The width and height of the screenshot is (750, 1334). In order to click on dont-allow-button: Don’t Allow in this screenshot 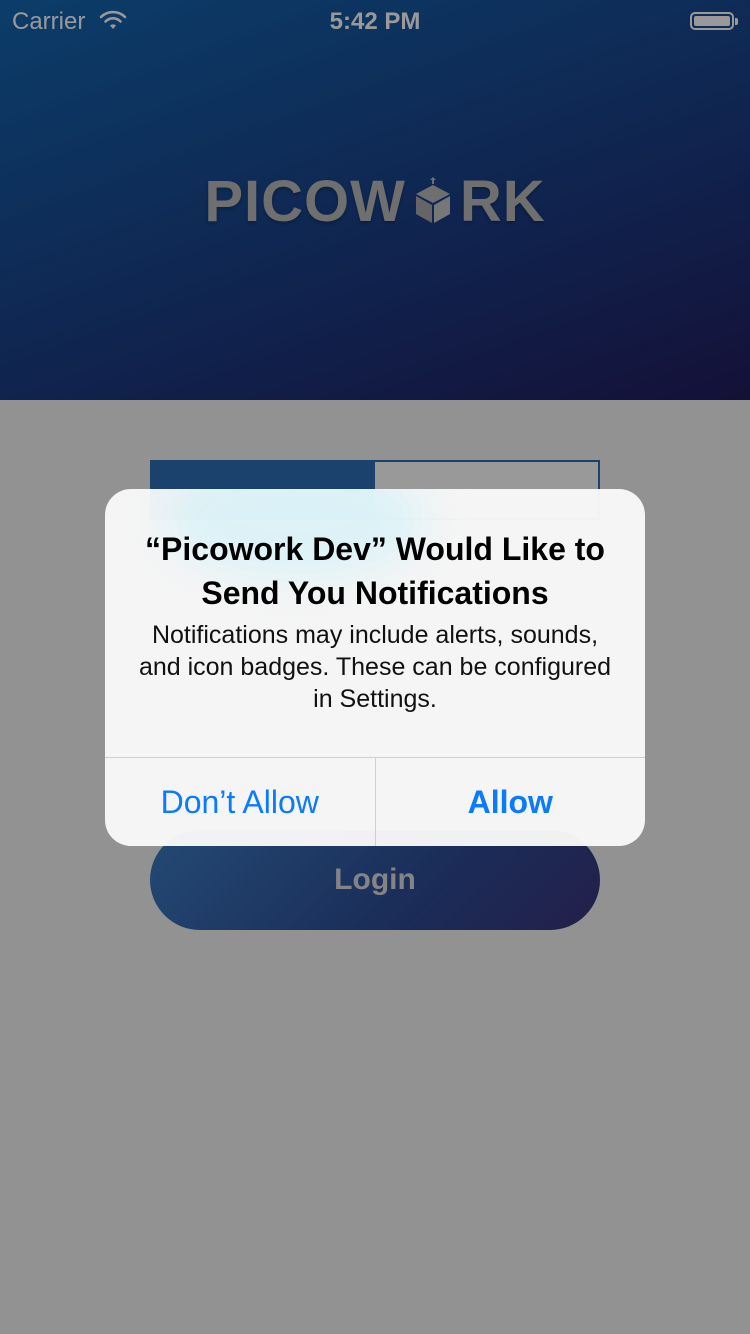, I will do `click(240, 802)`.